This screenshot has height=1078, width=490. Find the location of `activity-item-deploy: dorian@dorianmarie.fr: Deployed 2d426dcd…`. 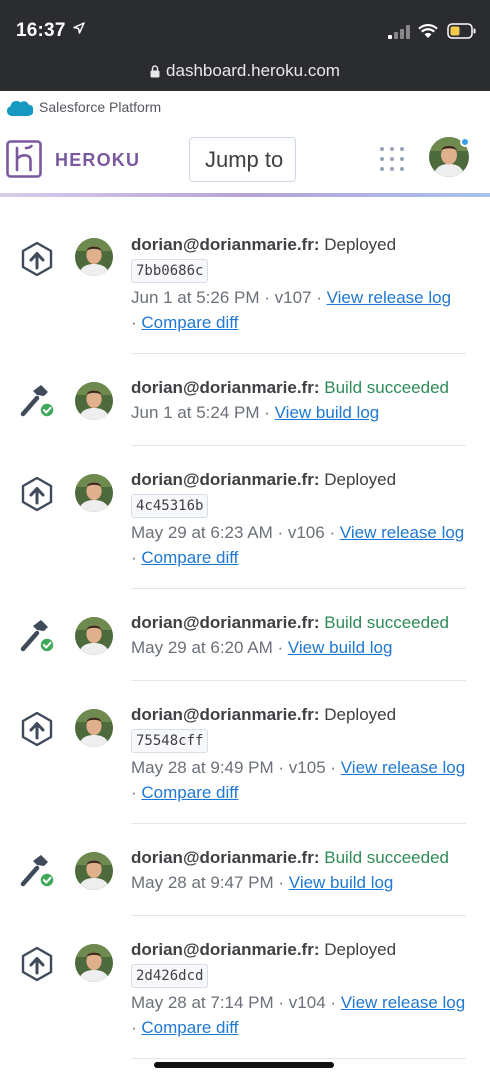

activity-item-deploy: dorian@dorianmarie.fr: Deployed 2d426dcd… is located at coordinates (245, 987).